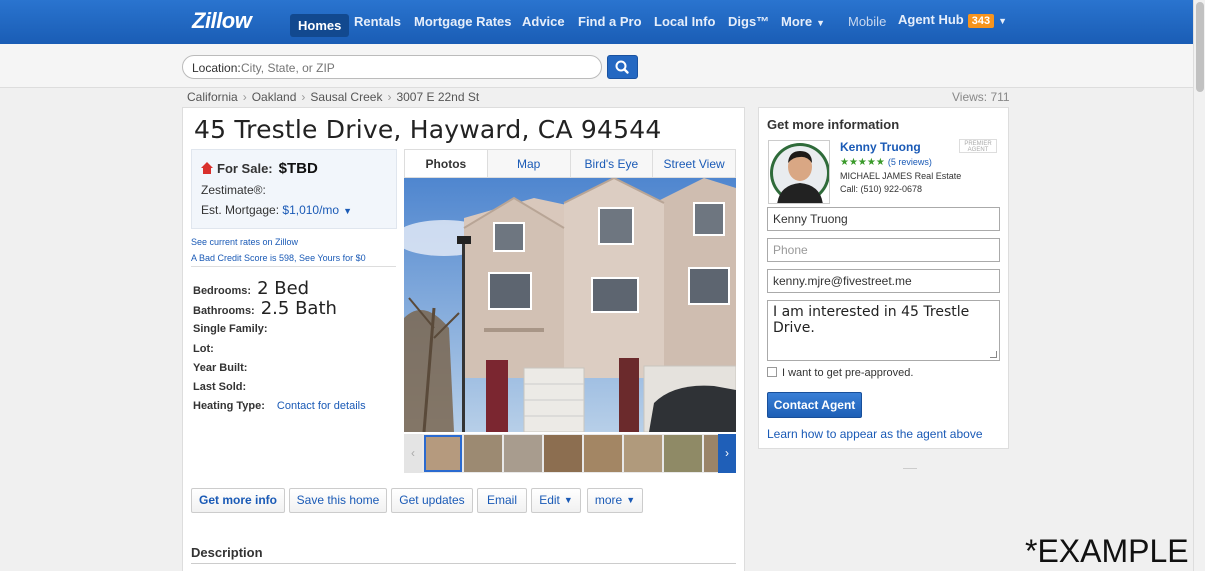 The width and height of the screenshot is (1205, 571). What do you see at coordinates (814, 405) in the screenshot?
I see `contact-agent-button: Contact Agent` at bounding box center [814, 405].